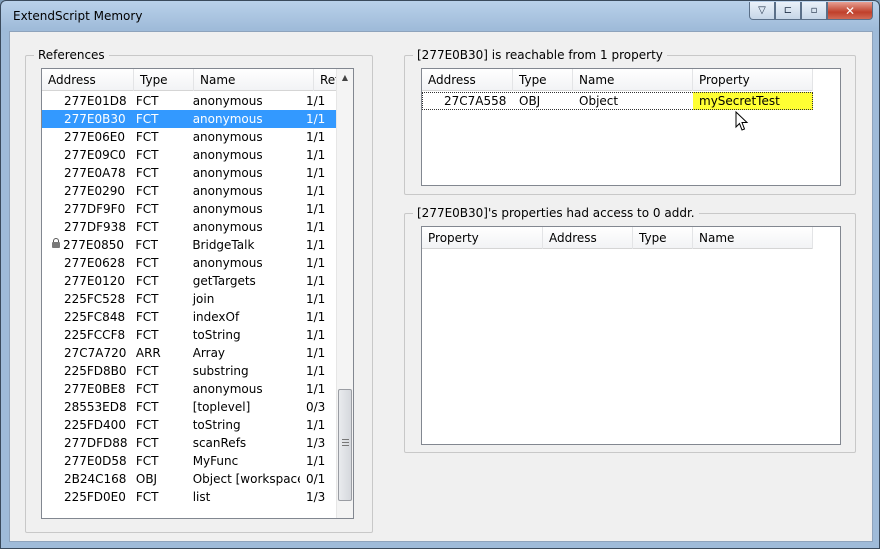 This screenshot has height=549, width=880. I want to click on cell-address: 225FC528, so click(95, 299).